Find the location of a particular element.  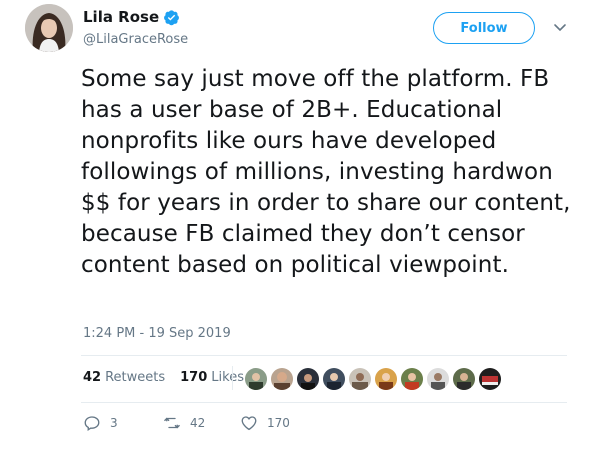

retweets-stat: 42 Retweets is located at coordinates (124, 377).